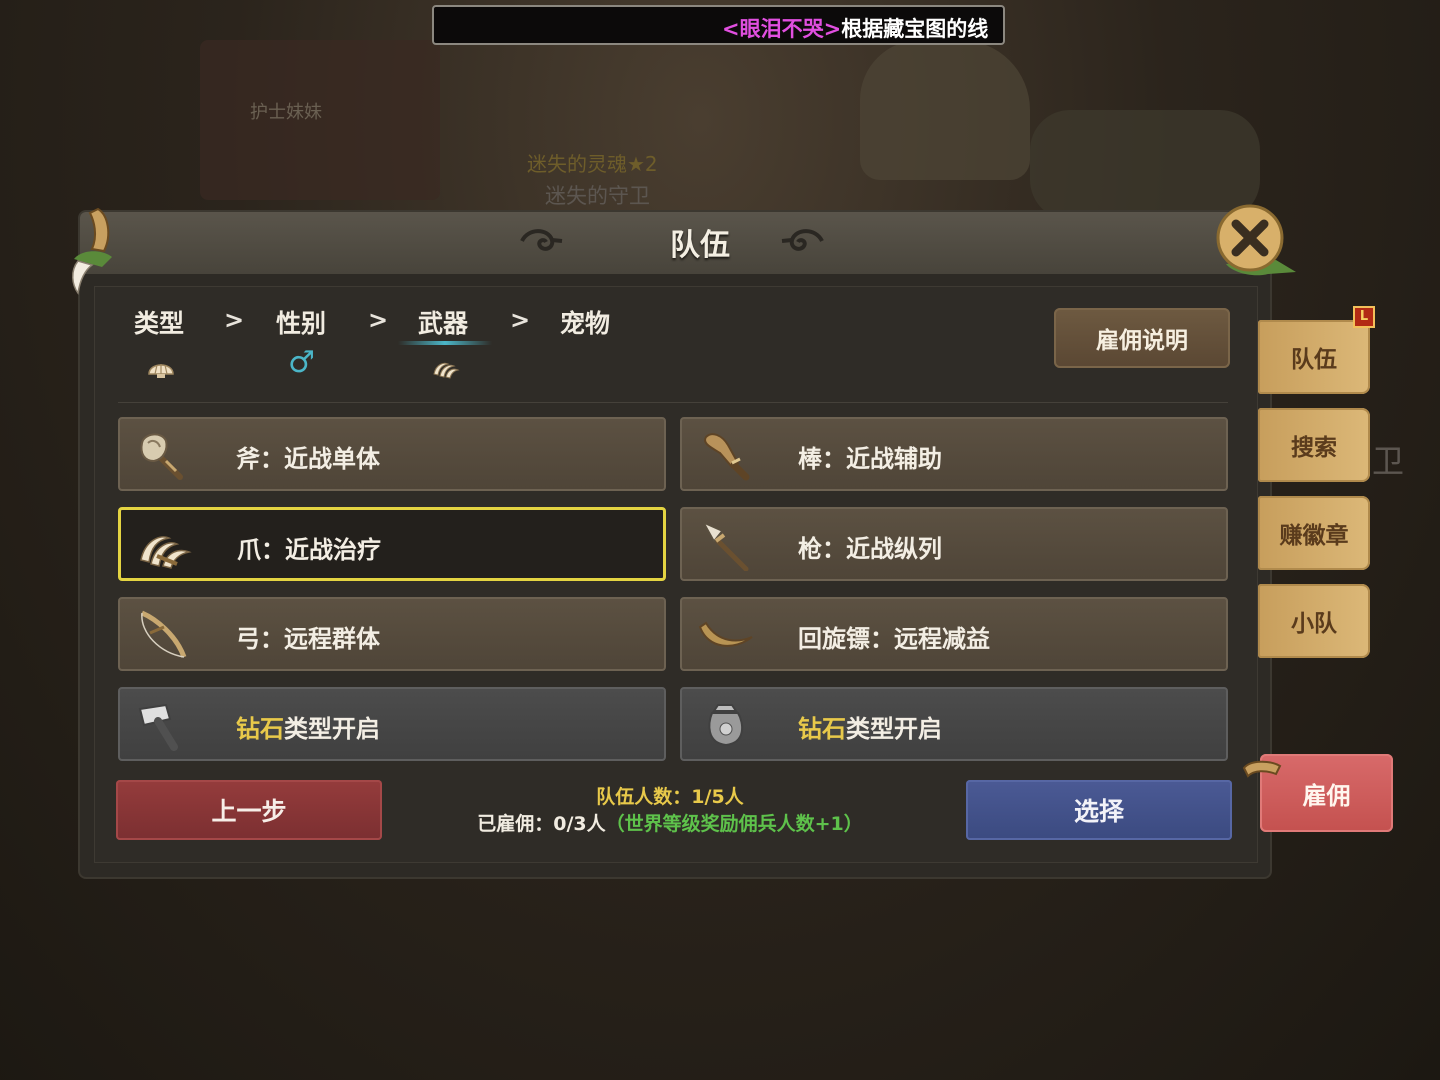 Image resolution: width=1440 pixels, height=1080 pixels. Describe the element at coordinates (159, 322) in the screenshot. I see `step-type: 类型` at that location.